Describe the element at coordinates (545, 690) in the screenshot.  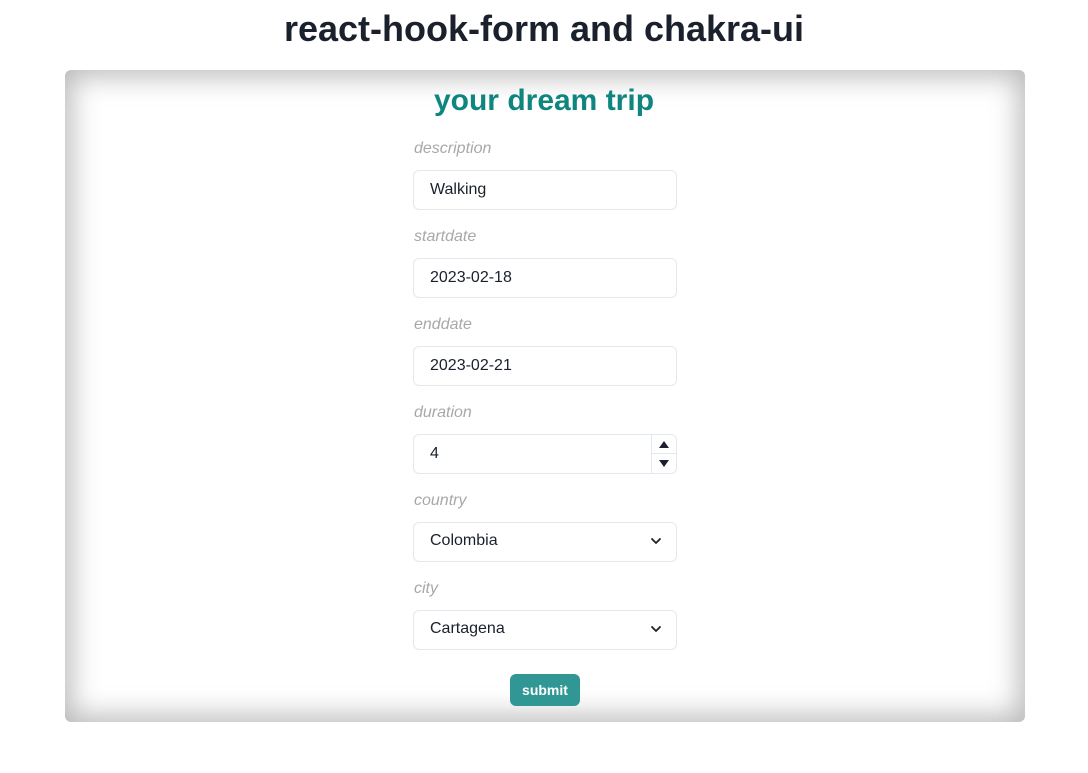
I see `submit-button: submit` at that location.